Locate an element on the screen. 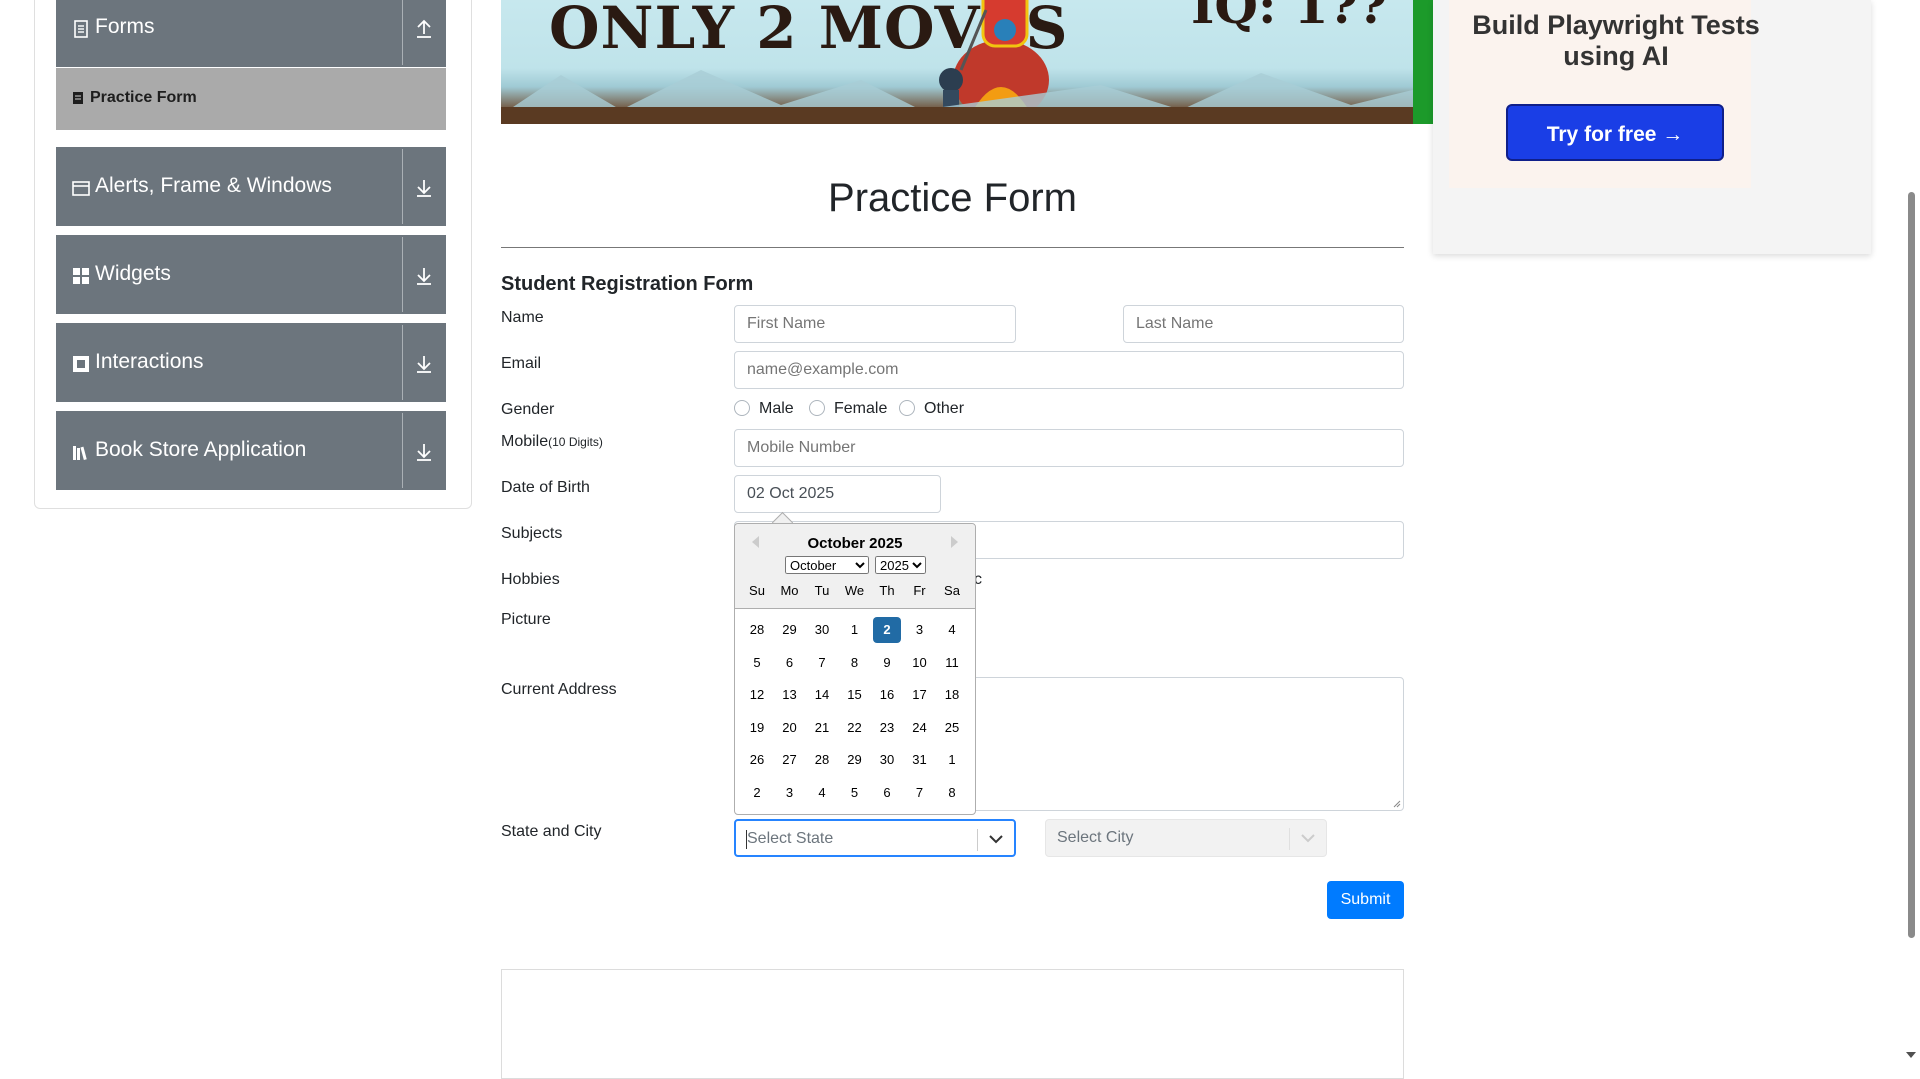 The width and height of the screenshot is (1920, 1079). sidebar-group-widgets: Widgets is located at coordinates (251, 274).